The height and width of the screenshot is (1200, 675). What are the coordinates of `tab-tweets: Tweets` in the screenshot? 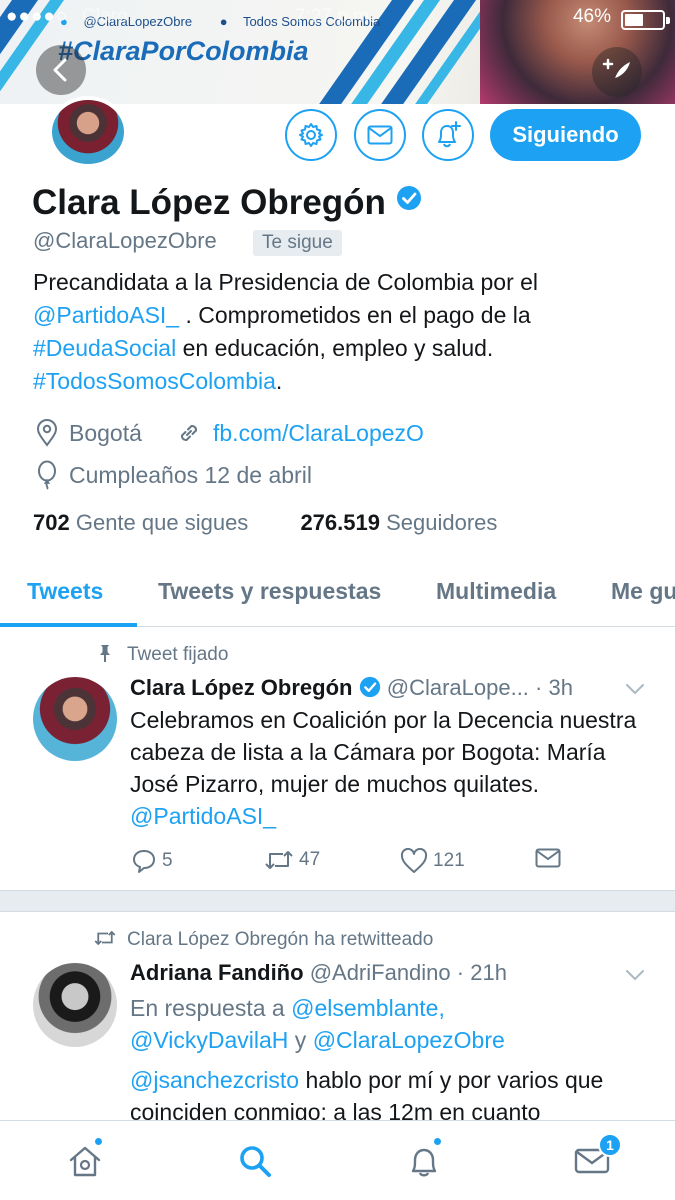 It's located at (65, 591).